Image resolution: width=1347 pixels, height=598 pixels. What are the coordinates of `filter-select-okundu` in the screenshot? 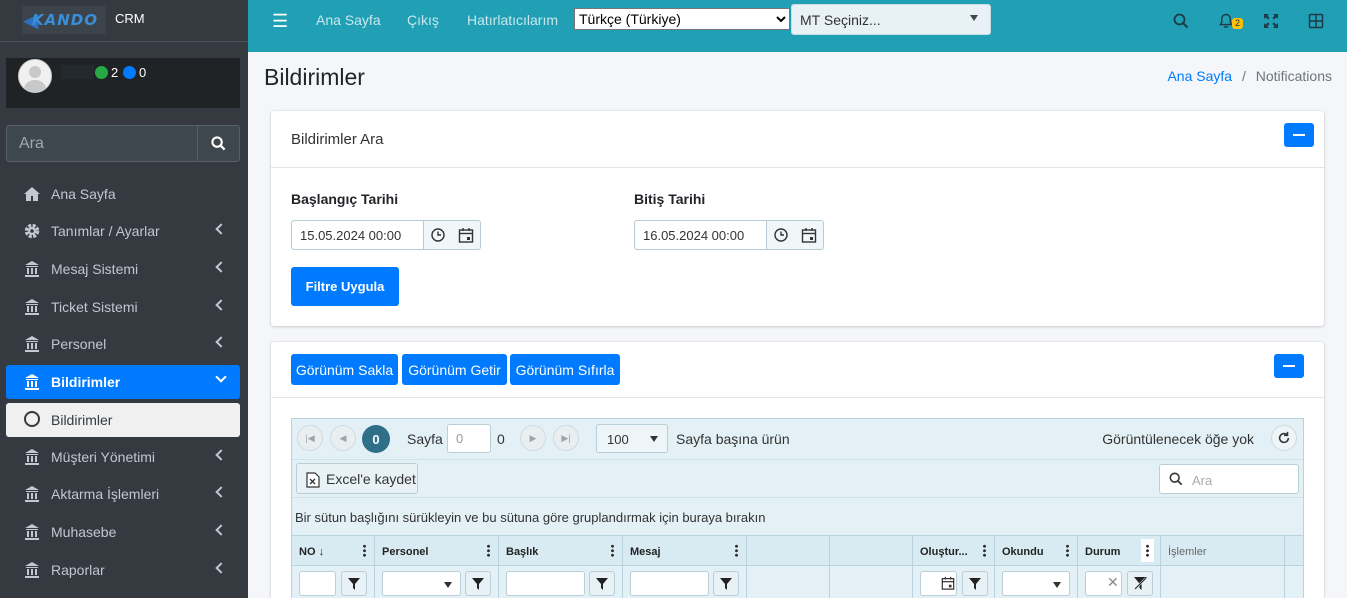 It's located at (1036, 583).